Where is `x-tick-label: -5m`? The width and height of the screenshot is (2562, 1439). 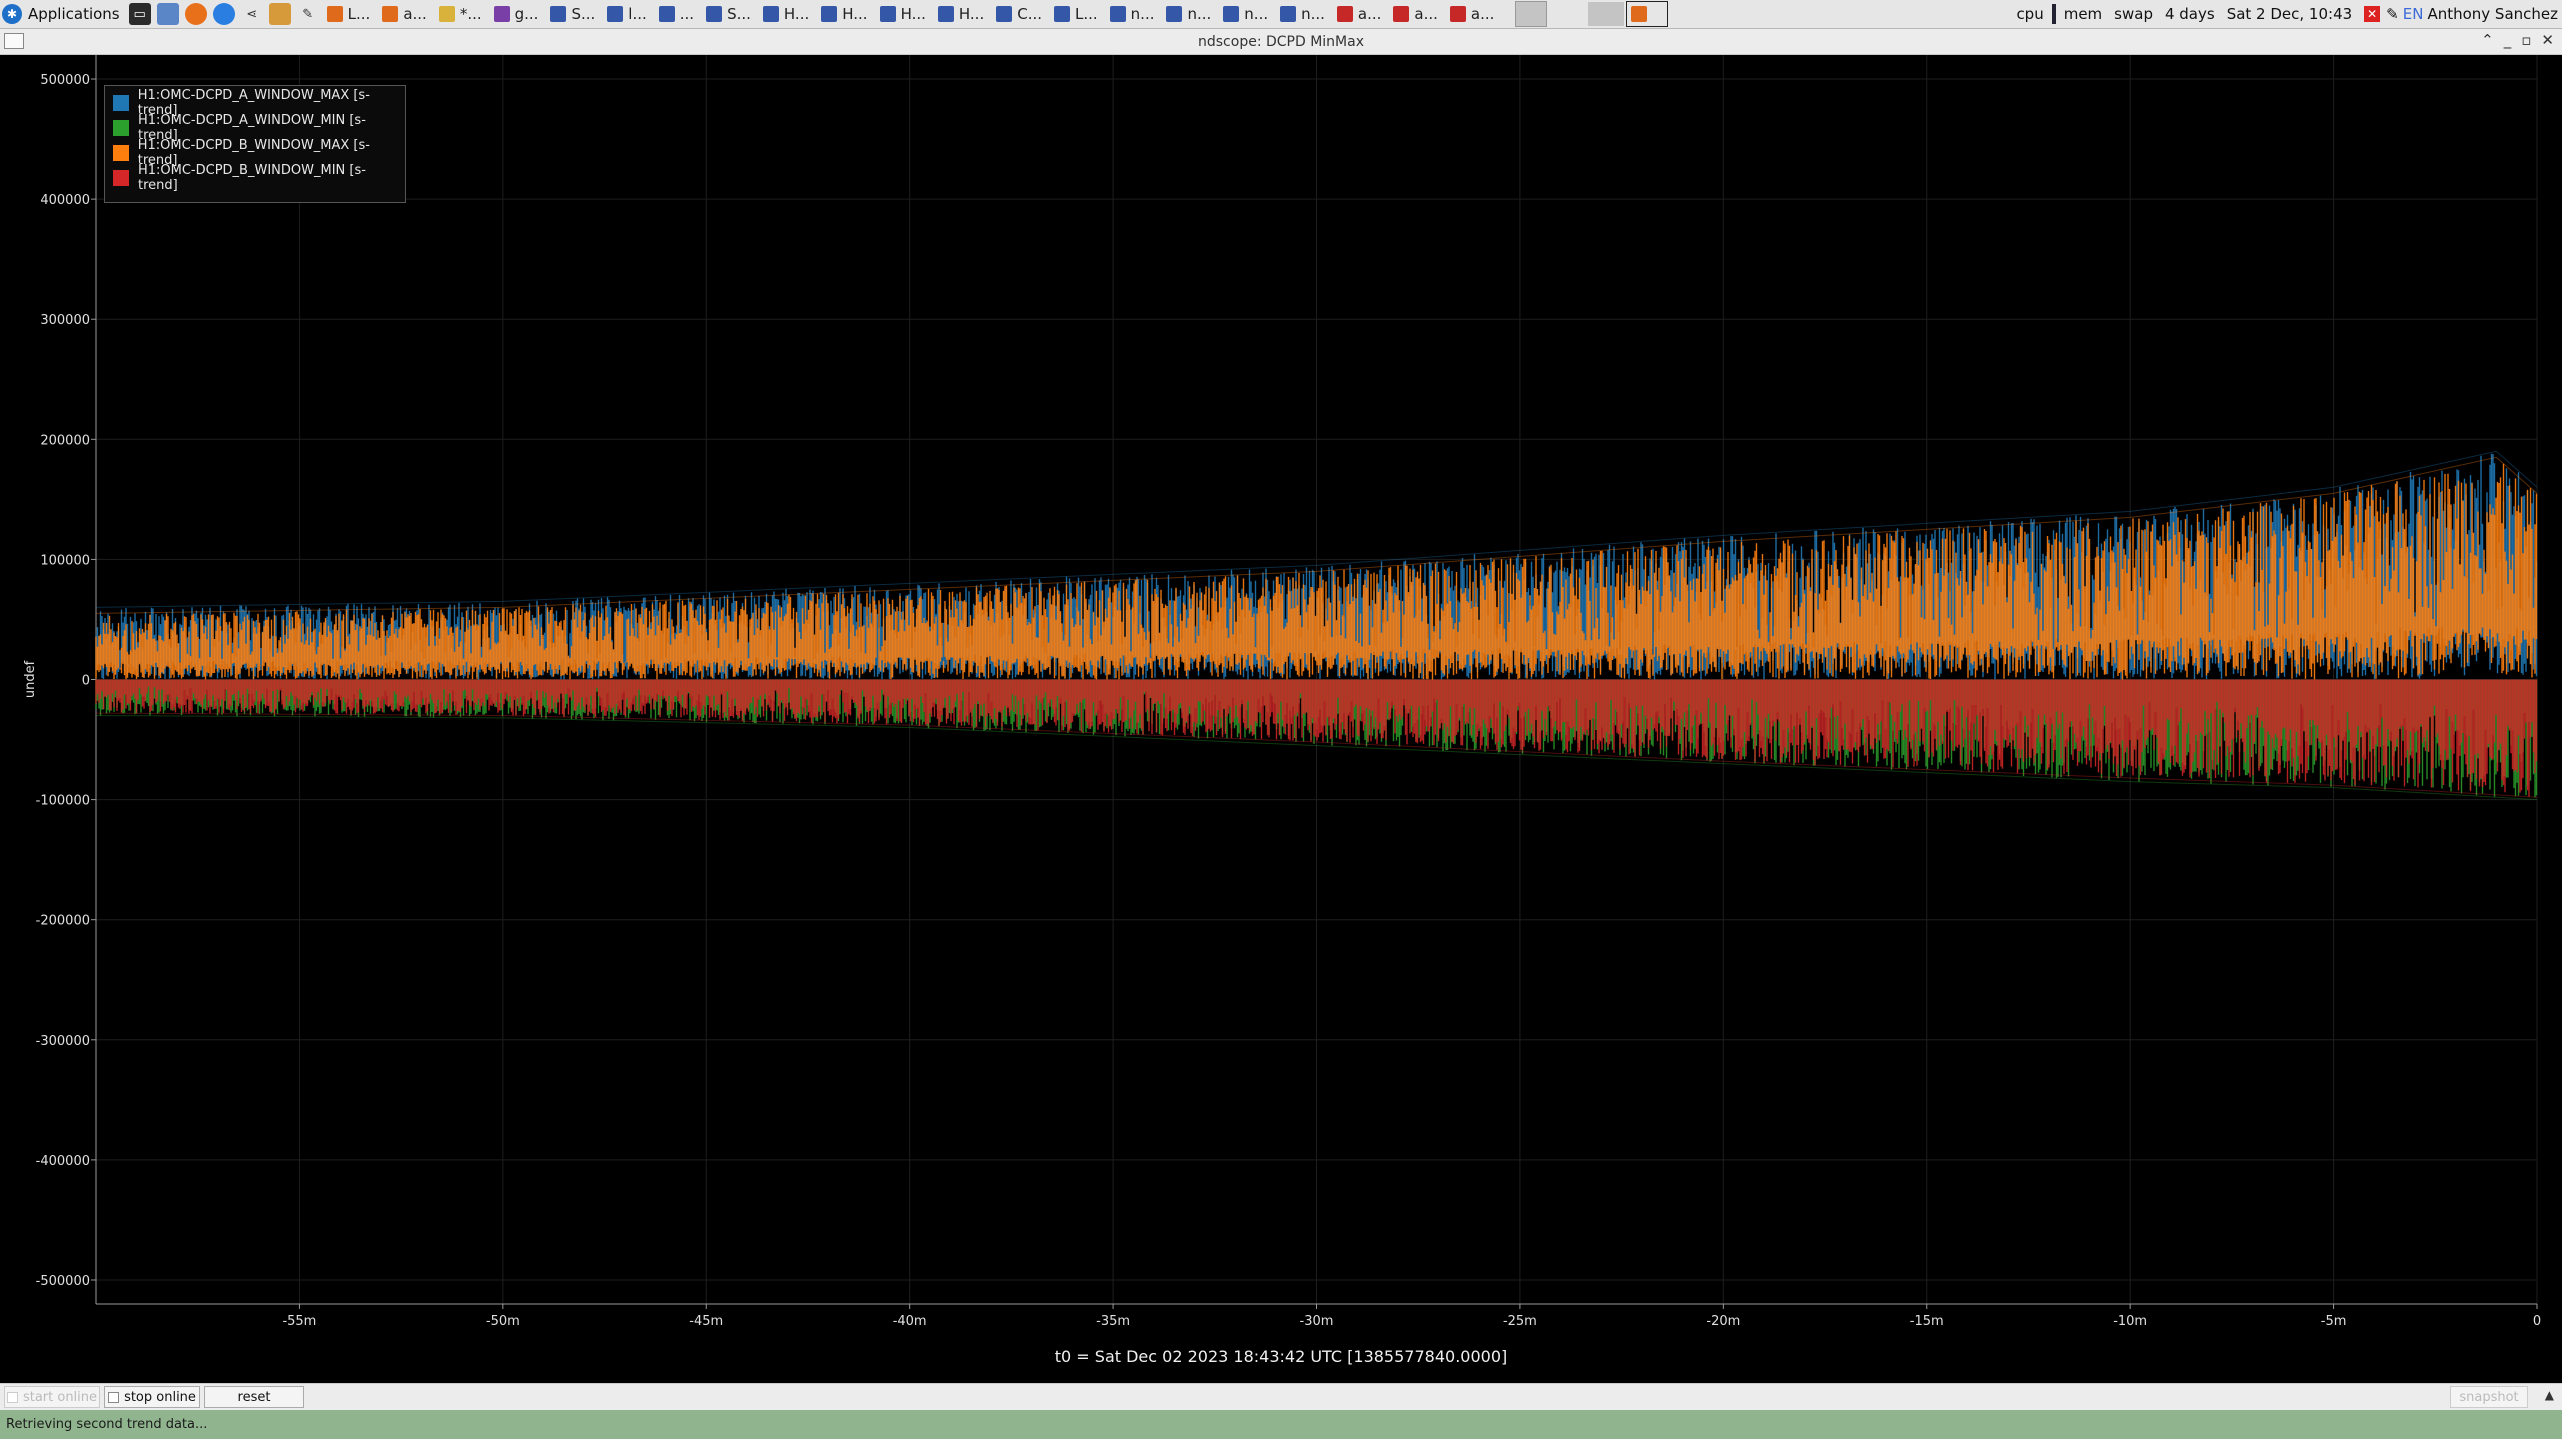 x-tick-label: -5m is located at coordinates (2334, 1321).